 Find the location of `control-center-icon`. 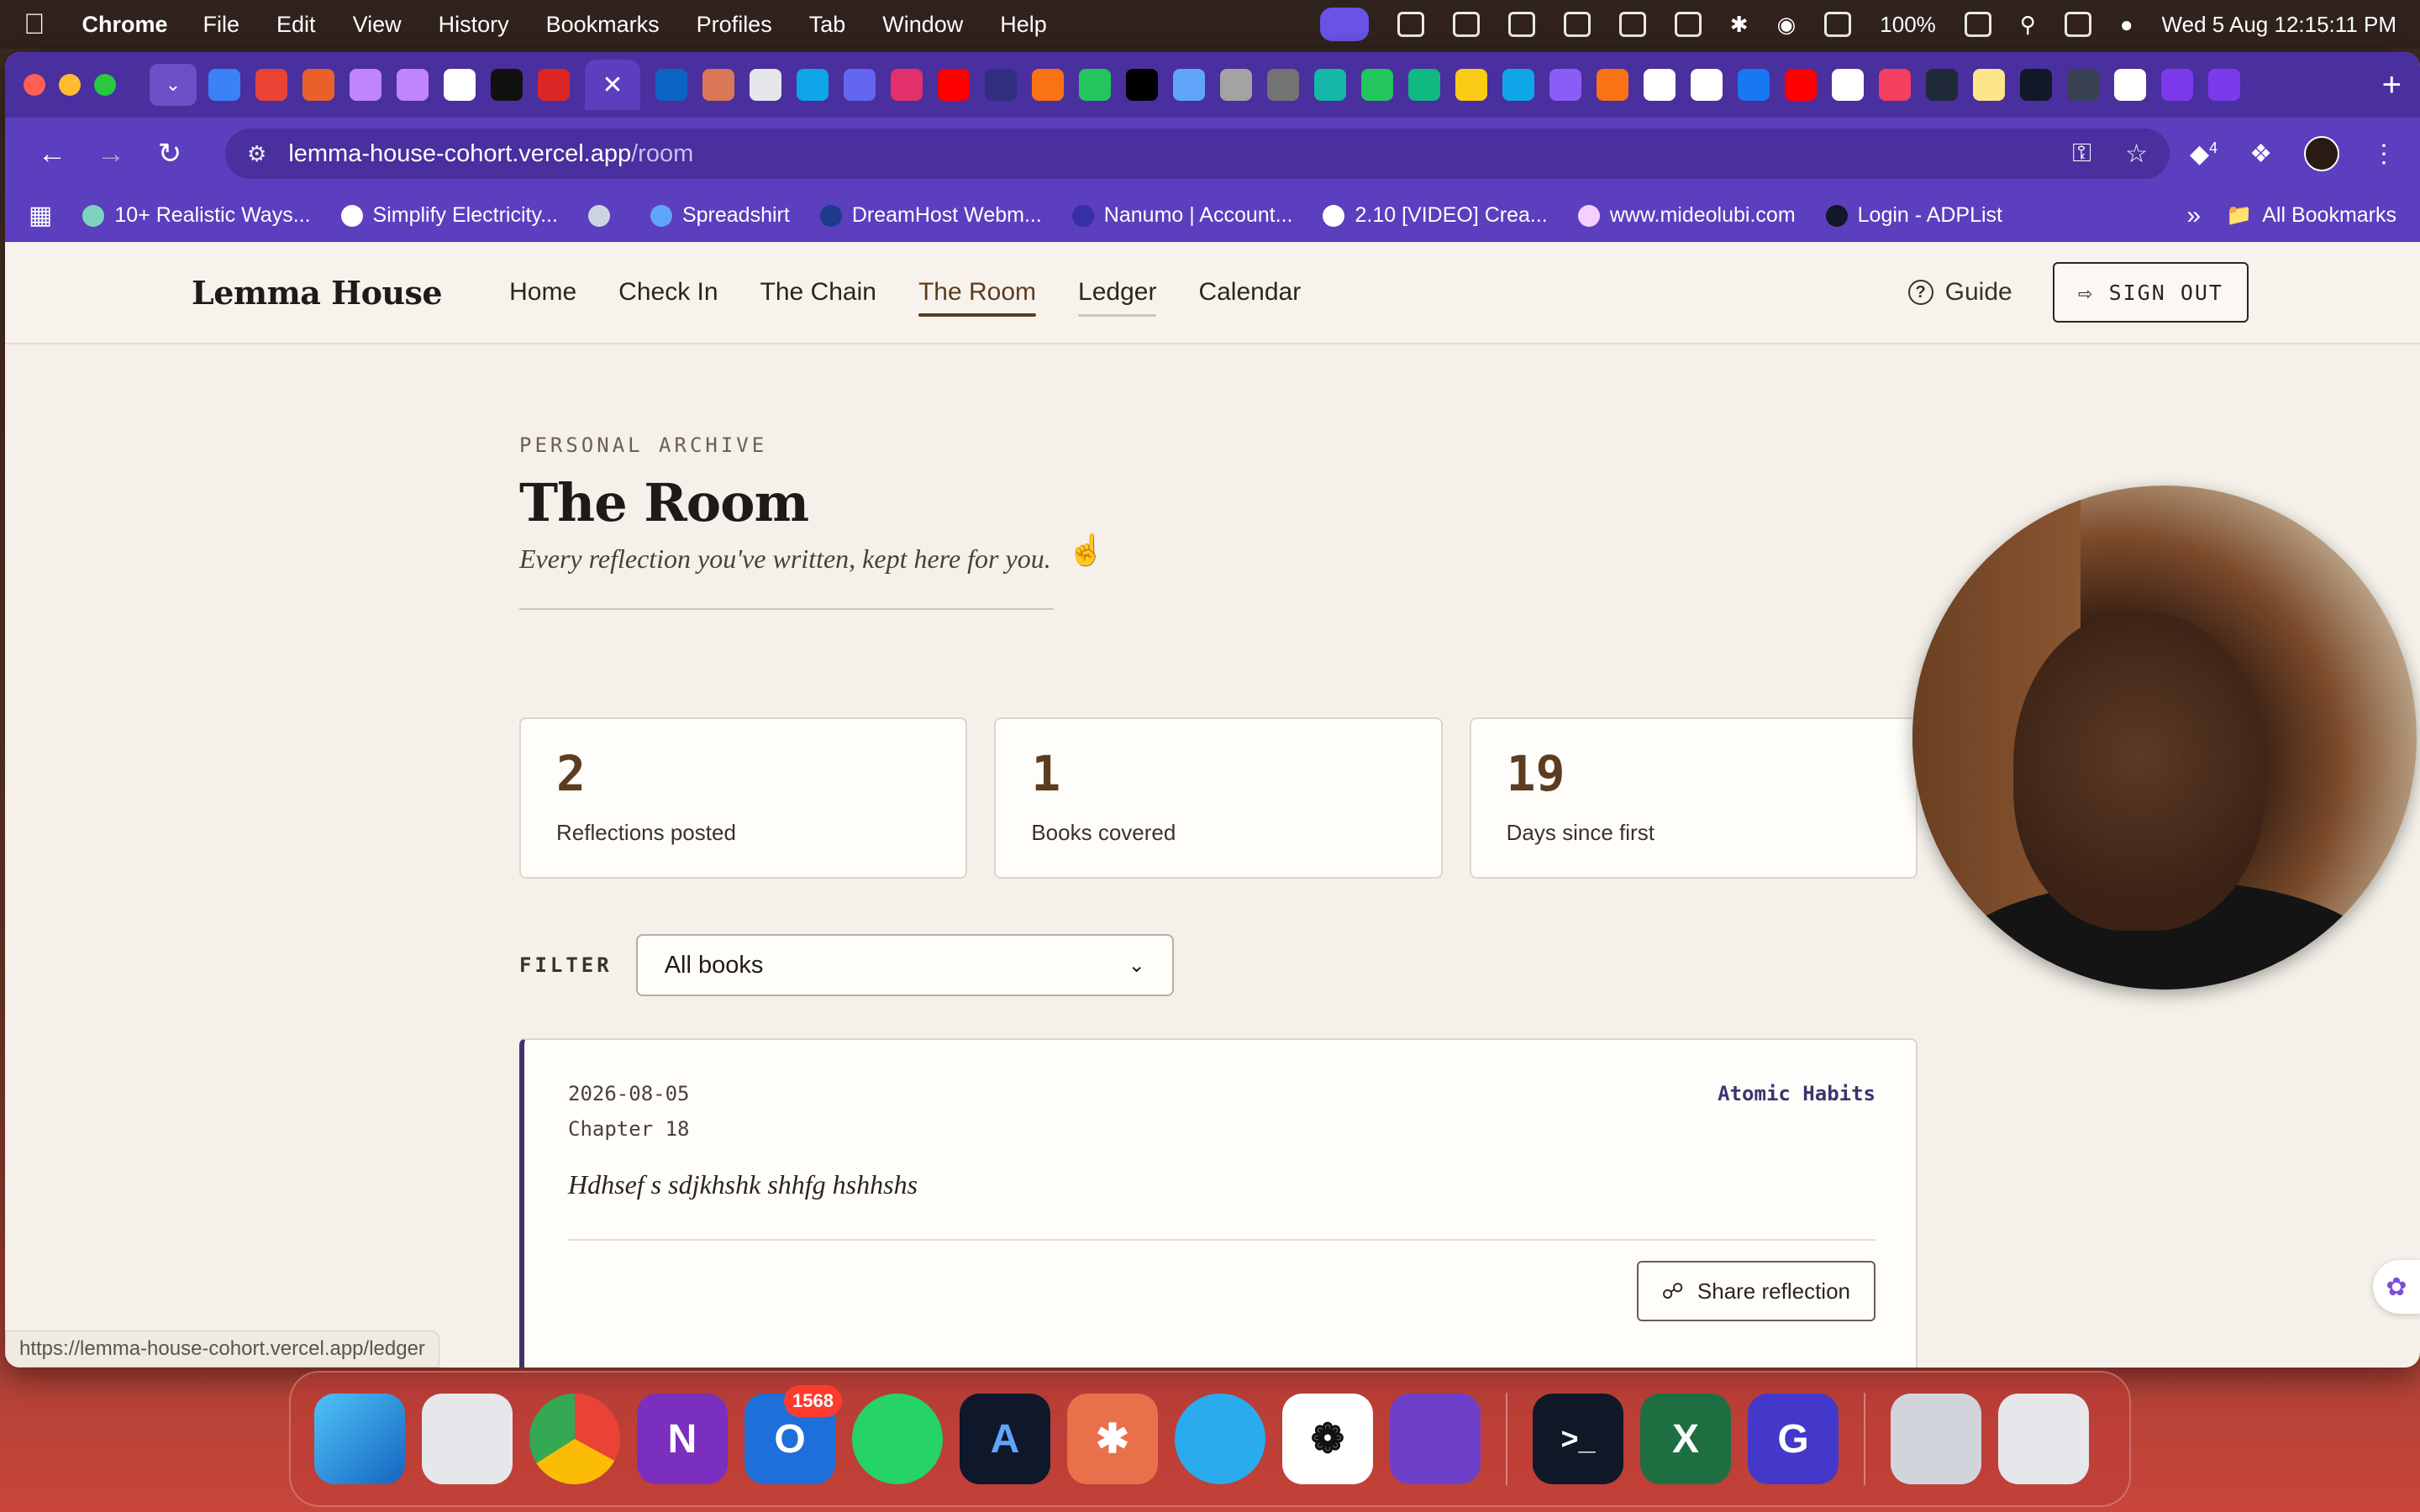

control-center-icon is located at coordinates (2077, 24).